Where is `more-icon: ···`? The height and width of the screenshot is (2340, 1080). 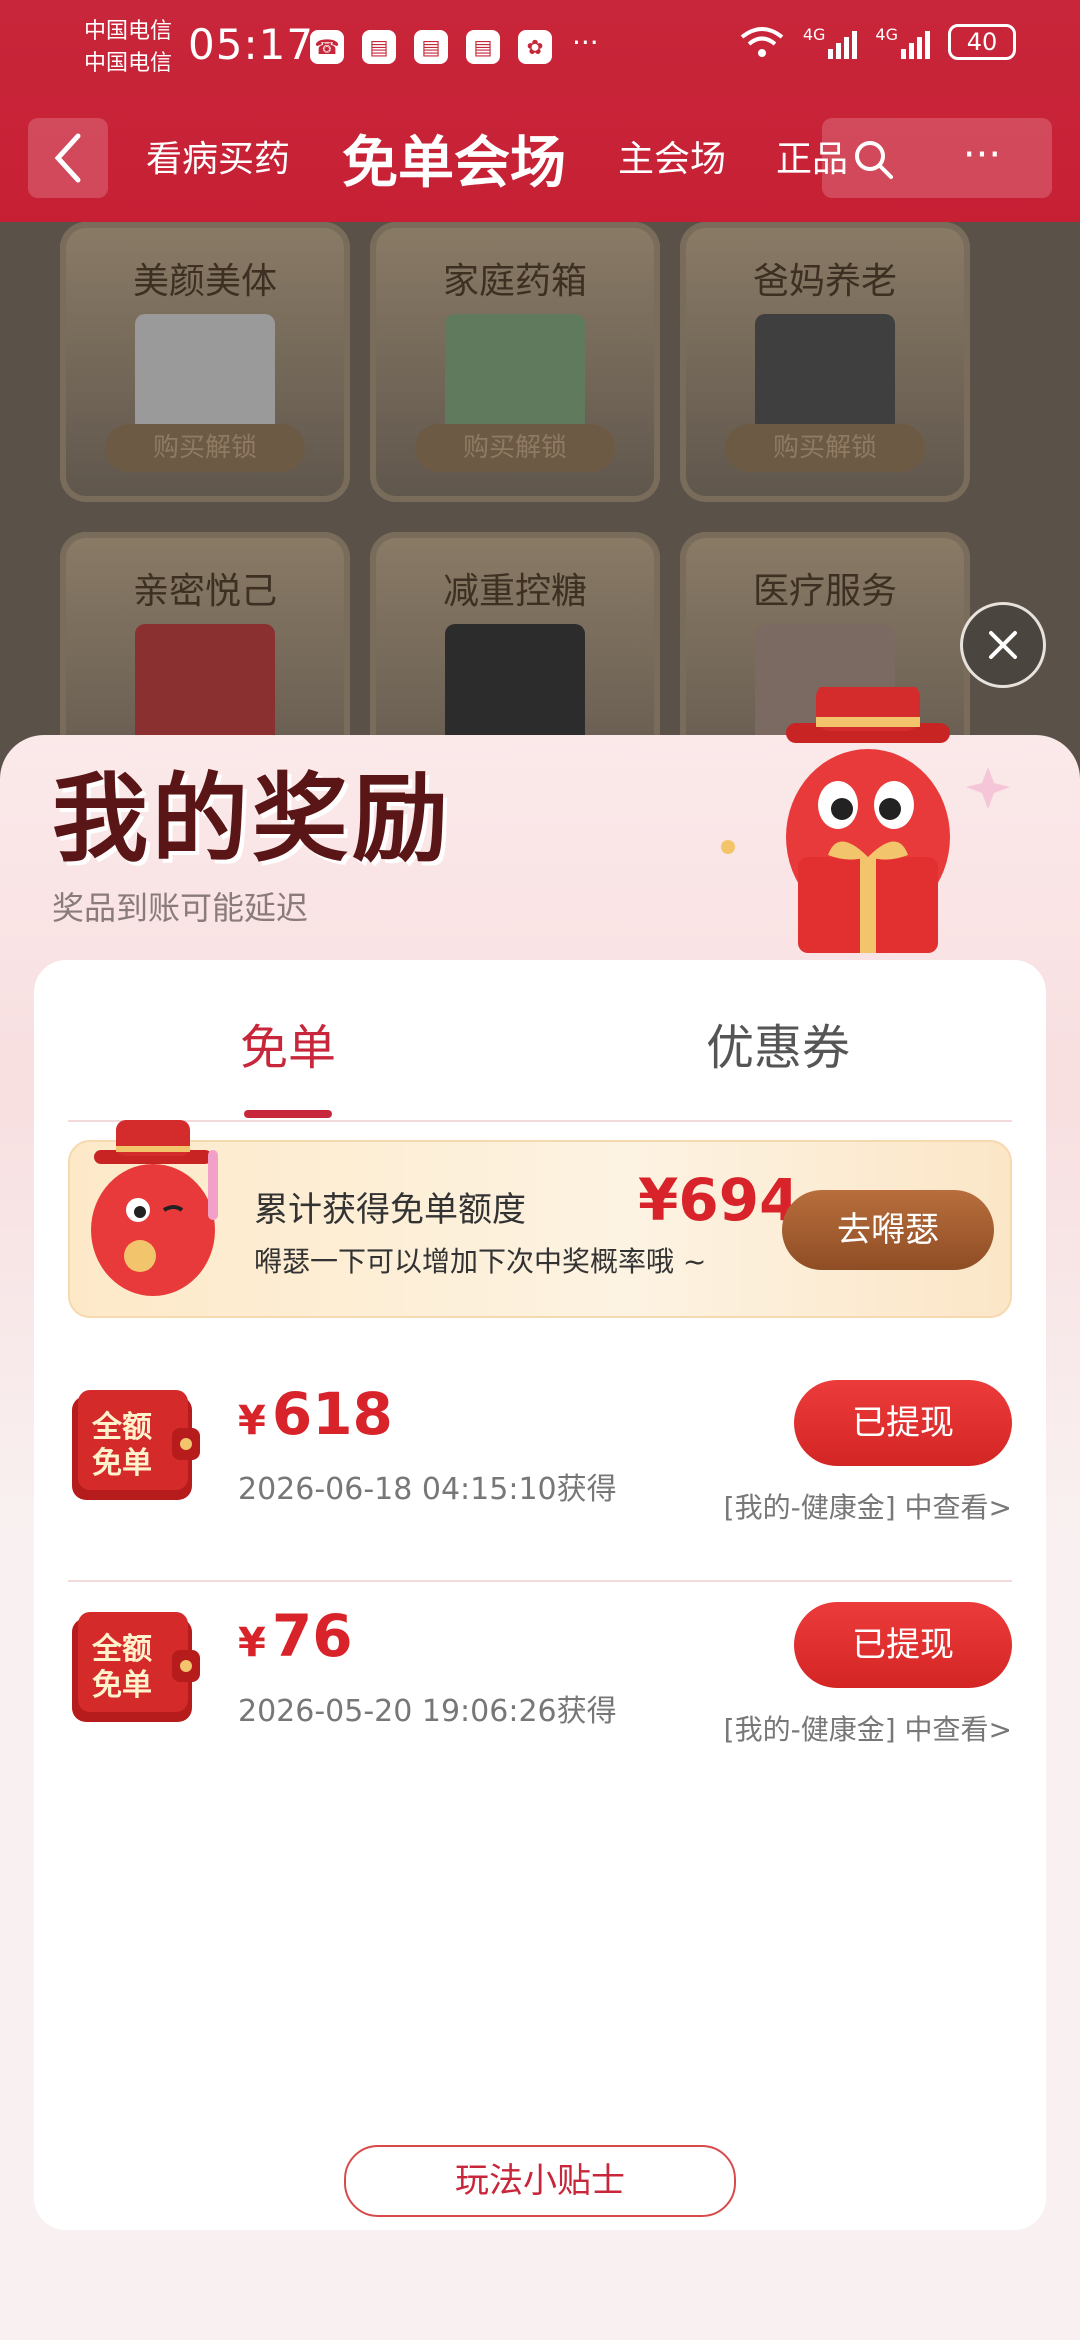
more-icon: ··· is located at coordinates (982, 155).